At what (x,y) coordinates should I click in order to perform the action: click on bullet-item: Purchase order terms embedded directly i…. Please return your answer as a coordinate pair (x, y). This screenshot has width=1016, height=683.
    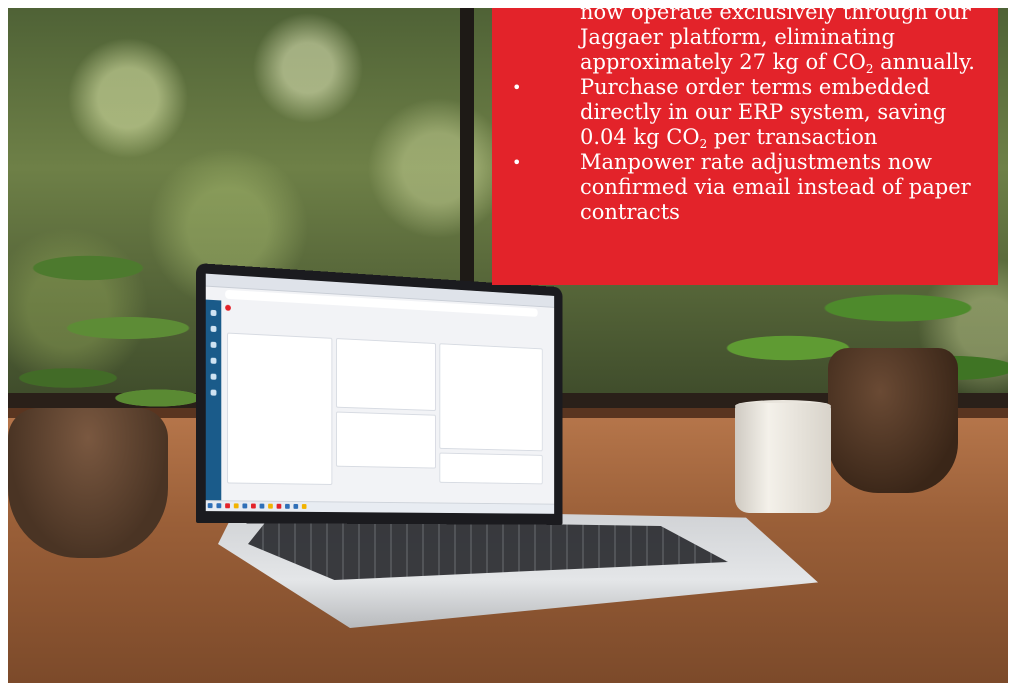
    Looking at the image, I should click on (747, 112).